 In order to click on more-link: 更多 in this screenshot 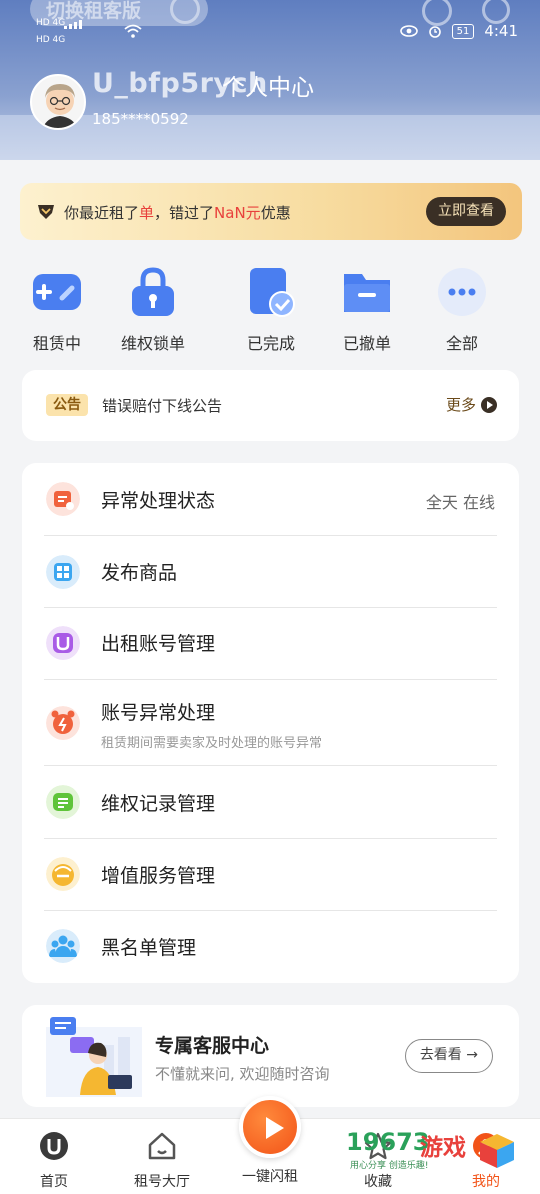, I will do `click(471, 404)`.